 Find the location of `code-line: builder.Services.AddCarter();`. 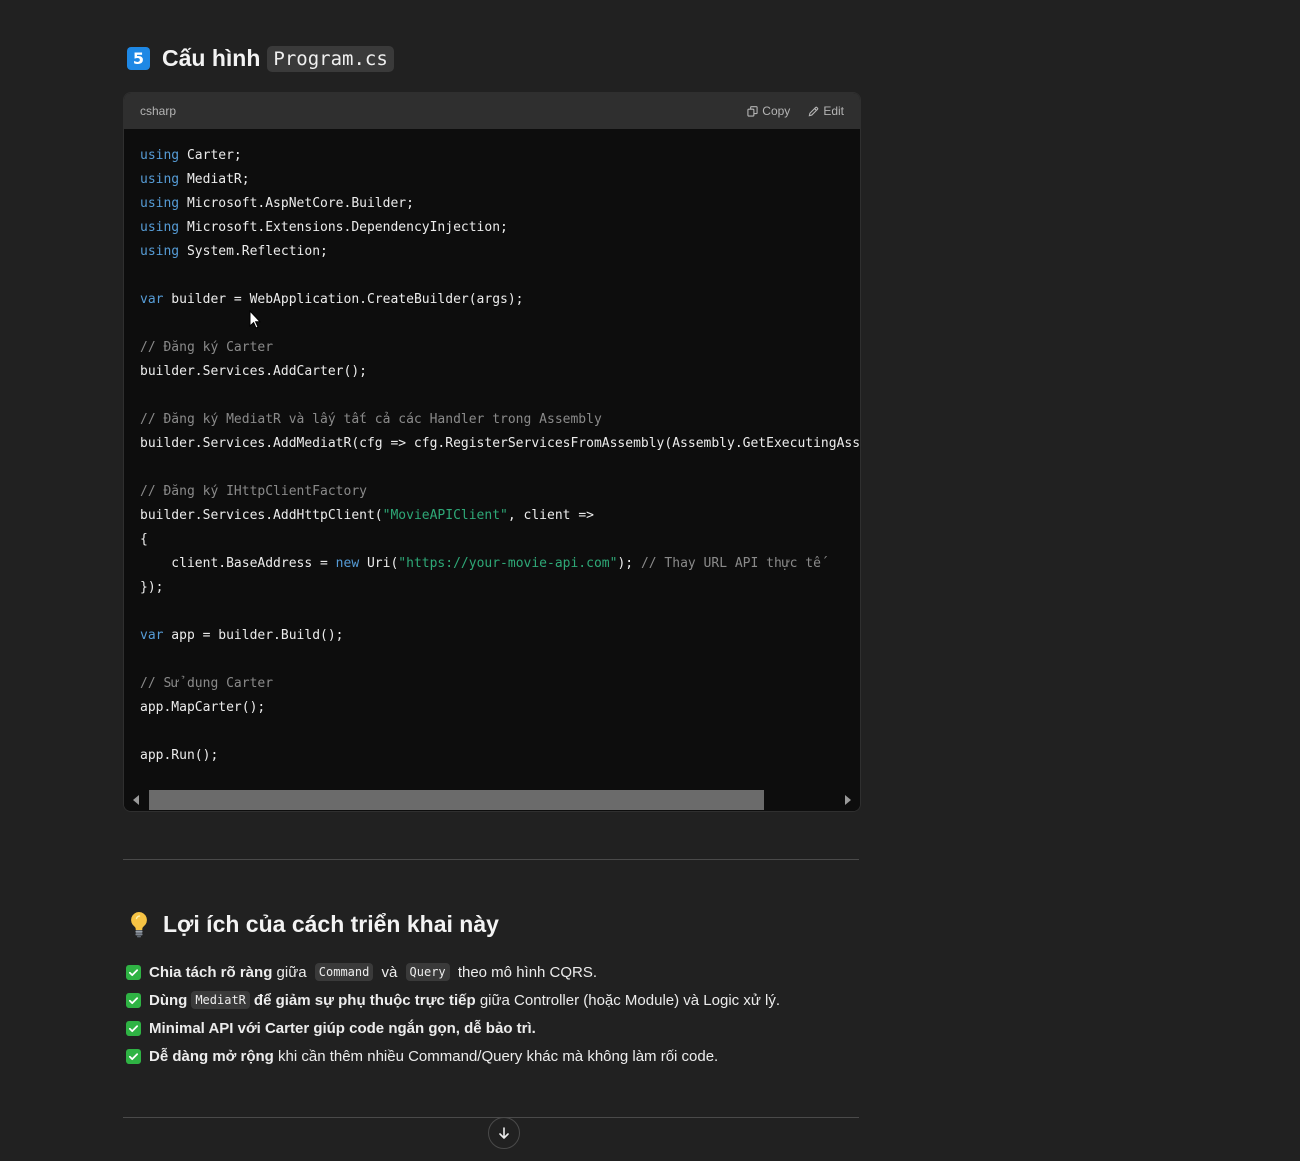

code-line: builder.Services.AddCarter(); is located at coordinates (253, 372).